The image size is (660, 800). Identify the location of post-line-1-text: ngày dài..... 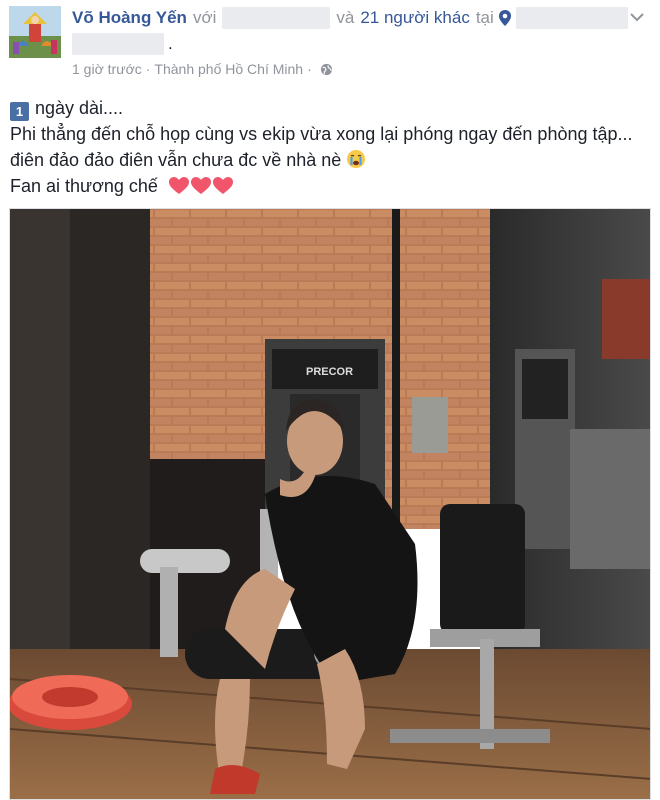
(79, 108).